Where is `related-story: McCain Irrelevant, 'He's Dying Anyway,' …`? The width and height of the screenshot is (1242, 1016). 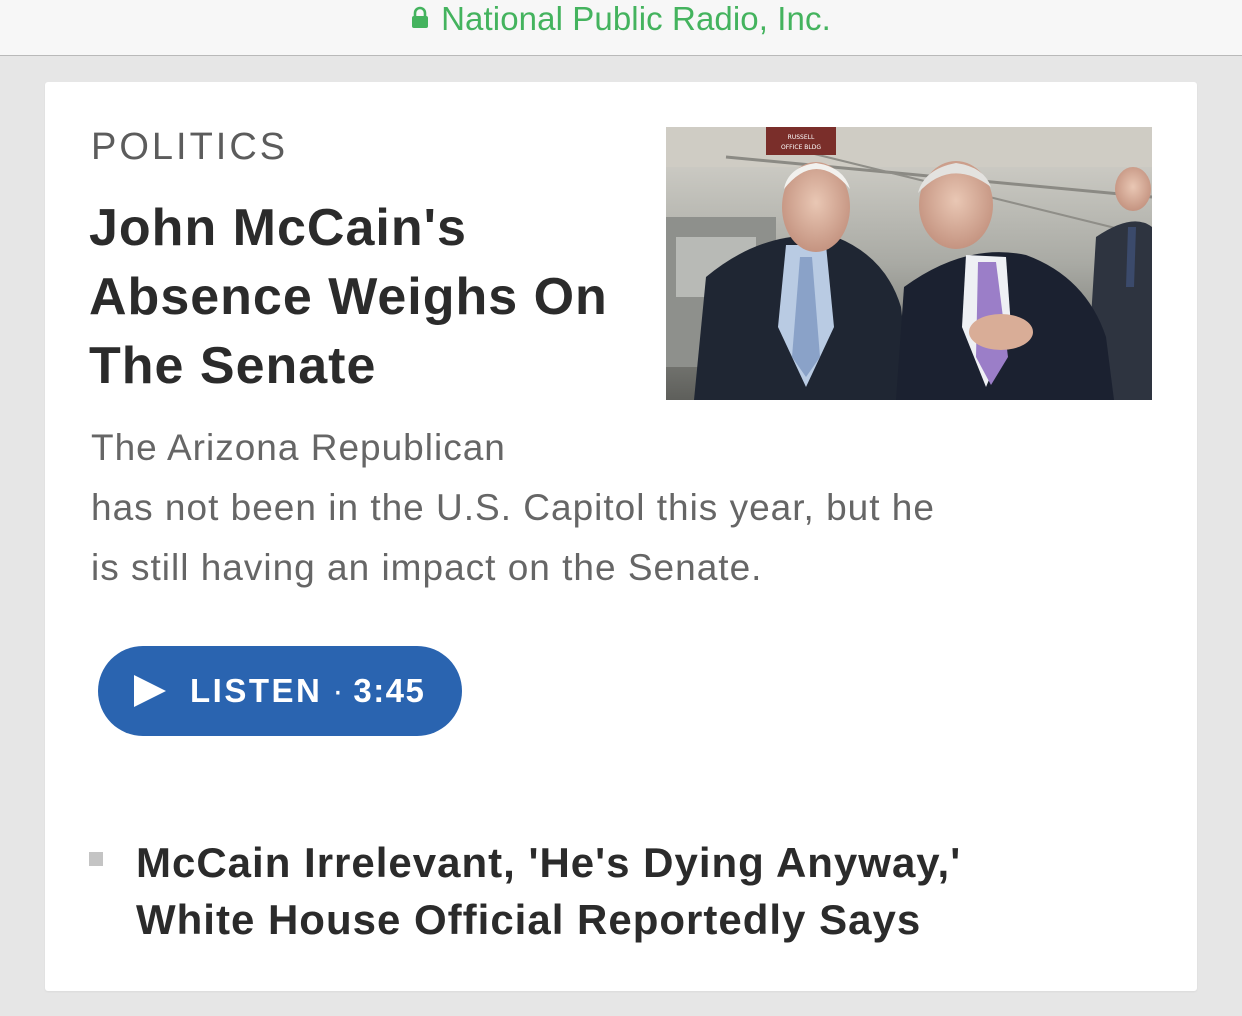
related-story: McCain Irrelevant, 'He's Dying Anyway,' … is located at coordinates (619, 891).